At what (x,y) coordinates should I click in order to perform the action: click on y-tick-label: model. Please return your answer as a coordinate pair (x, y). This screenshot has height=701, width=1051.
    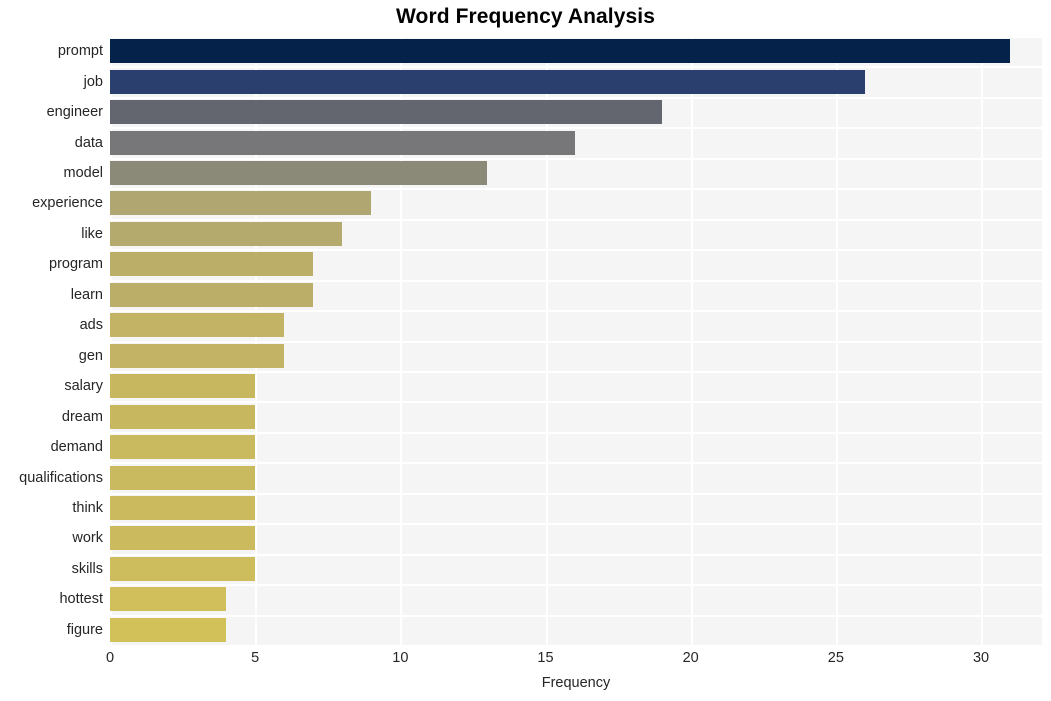
    Looking at the image, I should click on (83, 173).